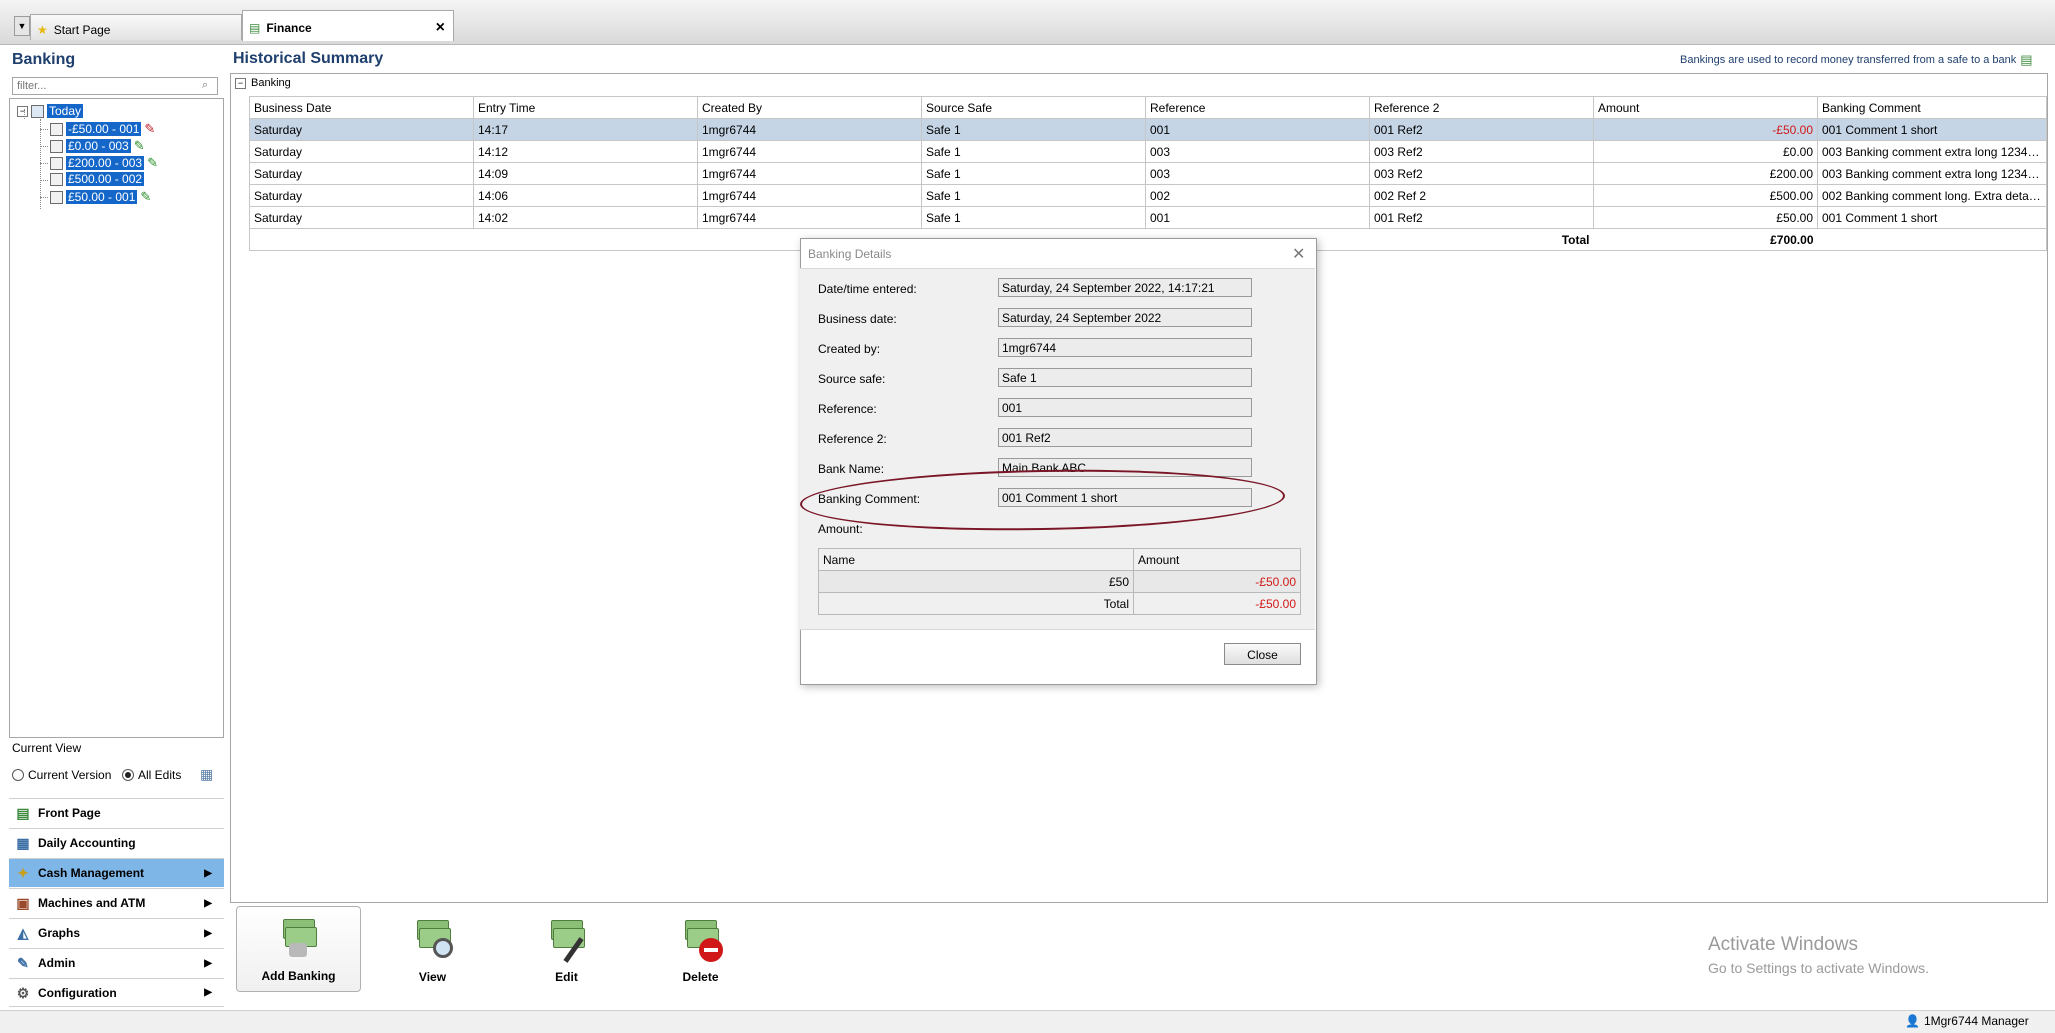  I want to click on tab-finance: ▤ Finance ×, so click(348, 25).